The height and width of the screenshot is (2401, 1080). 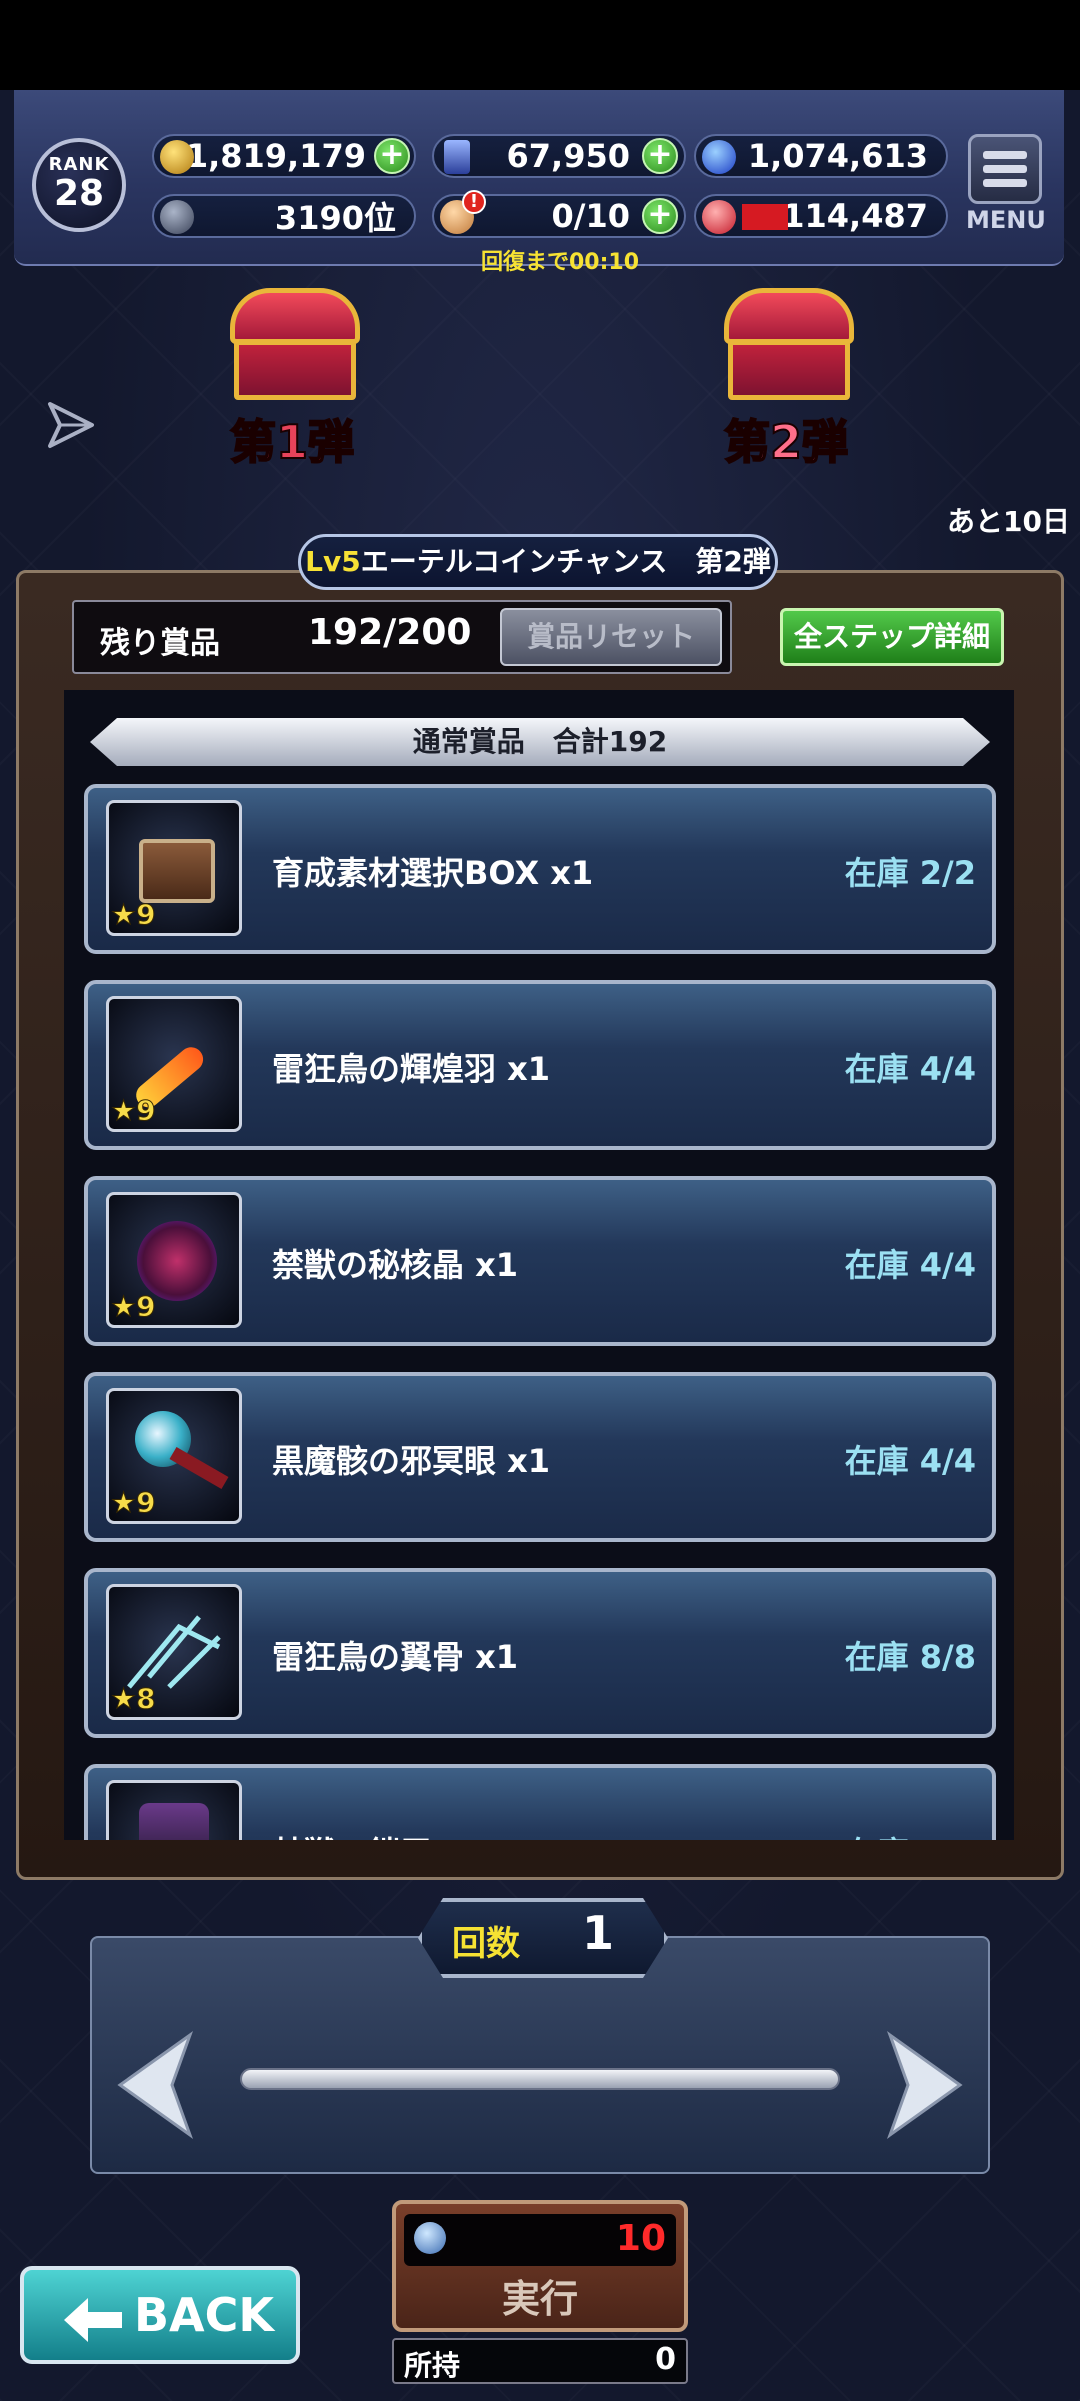 I want to click on crystal-value: 67,950, so click(x=568, y=156).